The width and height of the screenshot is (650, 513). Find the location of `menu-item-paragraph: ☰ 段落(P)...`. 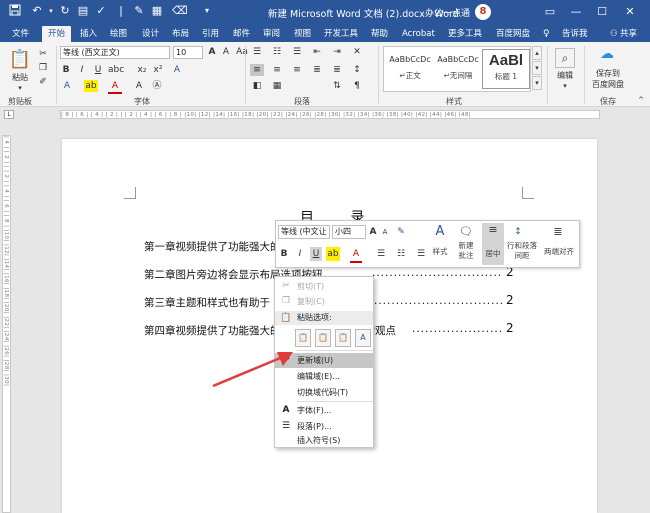

menu-item-paragraph: ☰ 段落(P)... is located at coordinates (324, 426).